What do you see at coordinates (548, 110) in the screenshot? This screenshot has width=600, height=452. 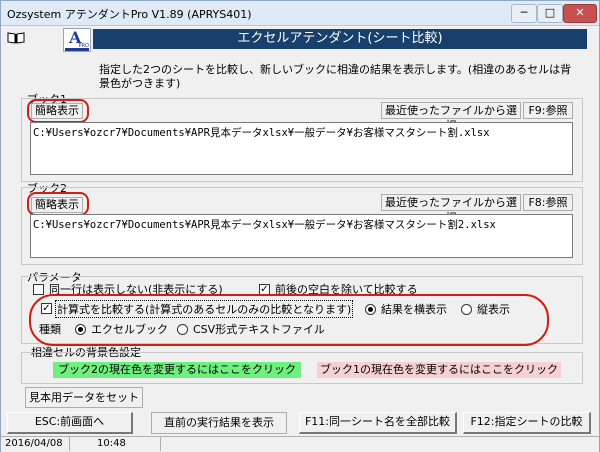 I see `book1-browse-button: F9:参照` at bounding box center [548, 110].